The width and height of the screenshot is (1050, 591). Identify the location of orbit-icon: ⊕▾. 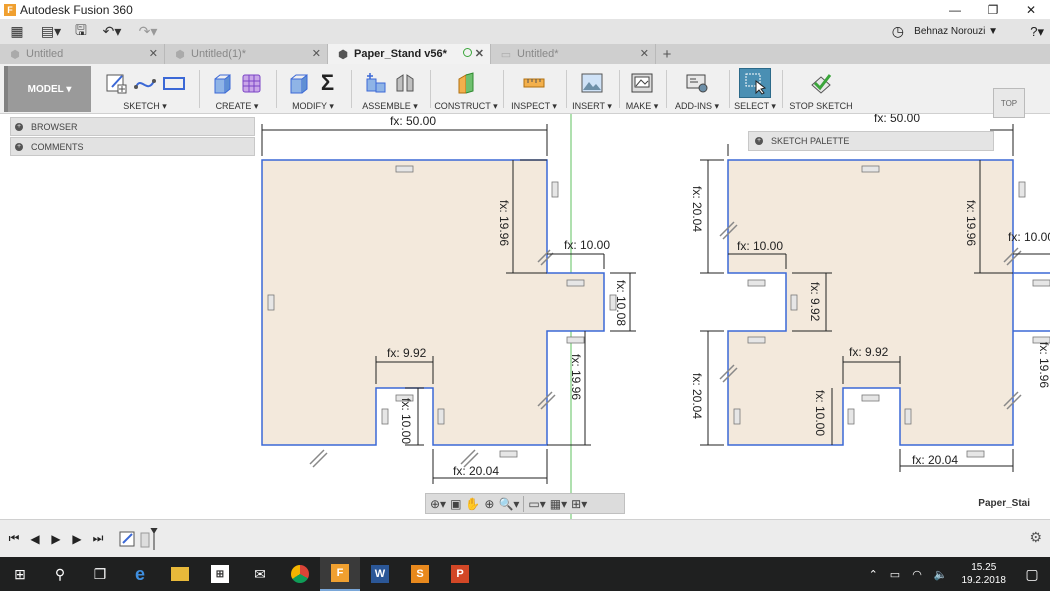
(438, 504).